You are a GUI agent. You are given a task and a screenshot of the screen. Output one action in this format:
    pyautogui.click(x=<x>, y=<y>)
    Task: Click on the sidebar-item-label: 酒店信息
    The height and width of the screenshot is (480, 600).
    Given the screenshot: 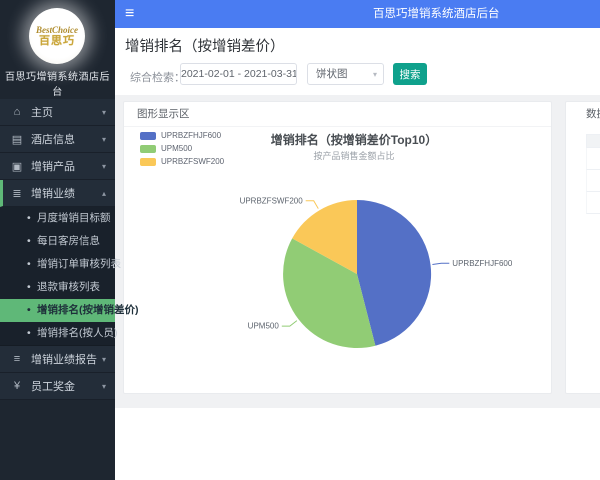 What is the action you would take?
    pyautogui.click(x=53, y=140)
    